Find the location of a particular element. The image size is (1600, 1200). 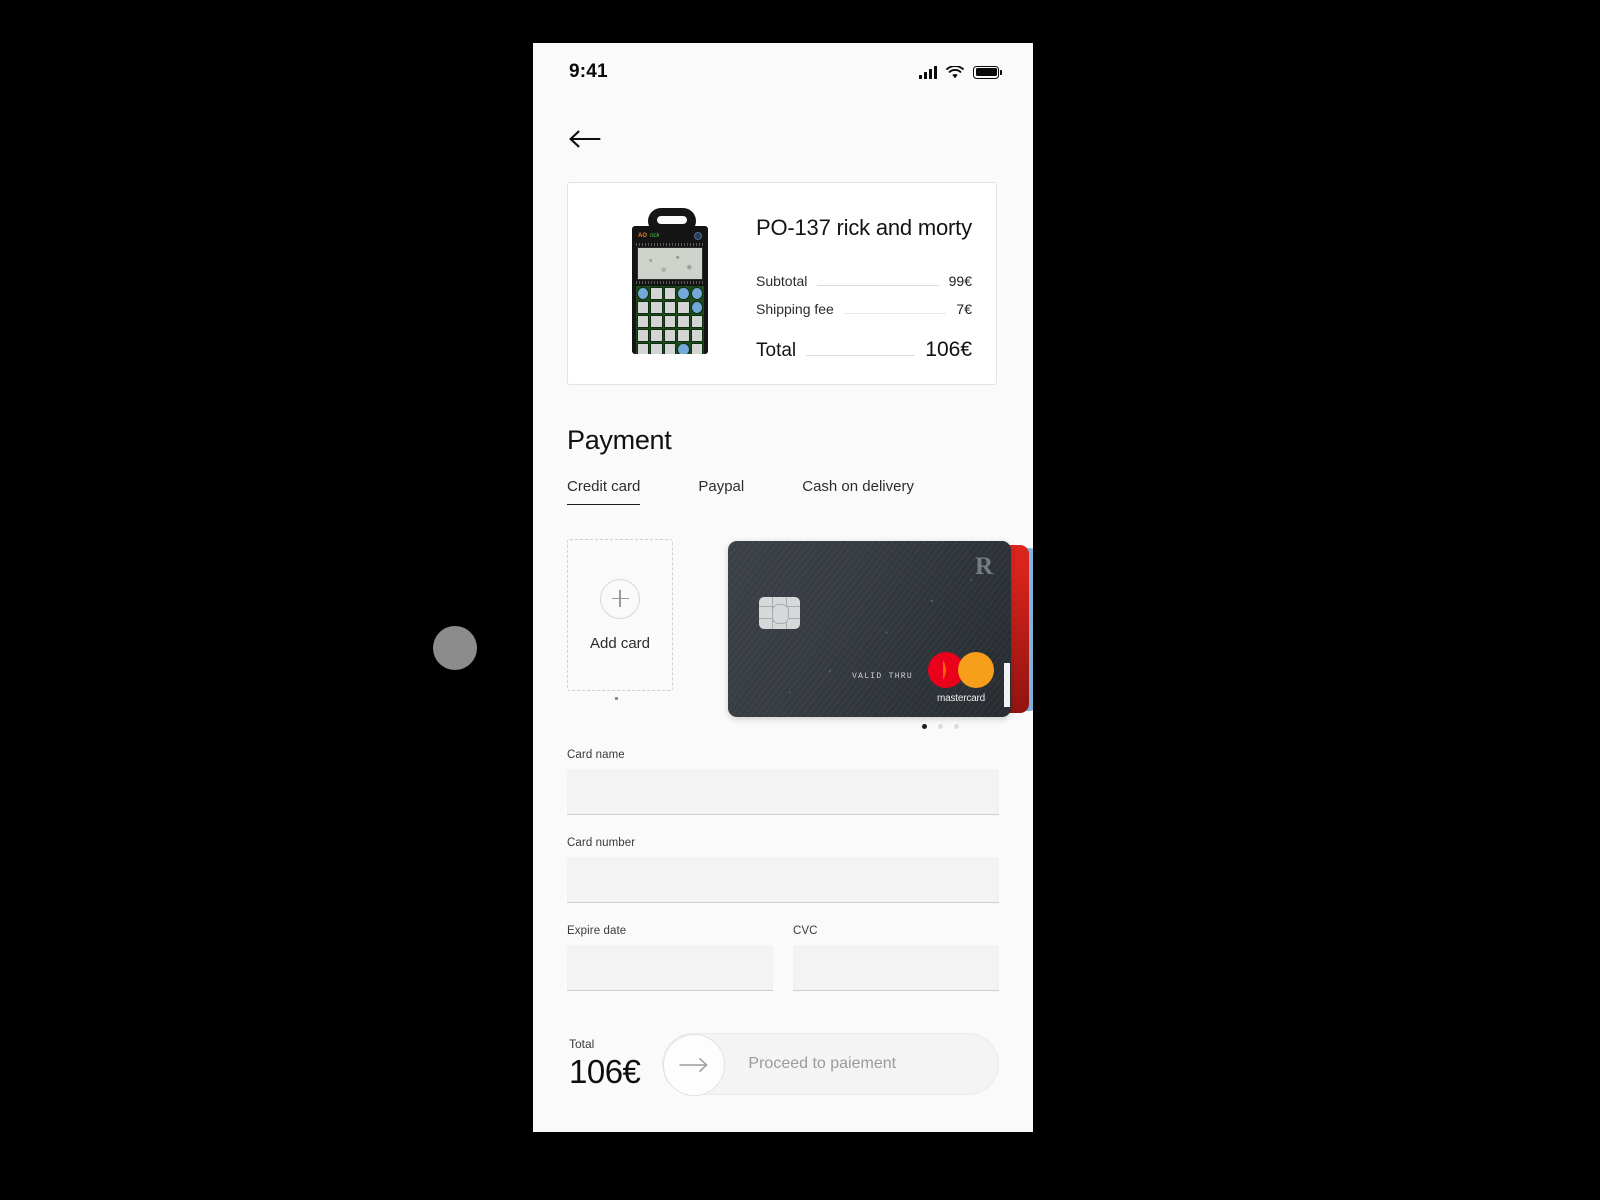

credit-card-stack: R VALID THRU mastercard is located at coordinates (880, 629).